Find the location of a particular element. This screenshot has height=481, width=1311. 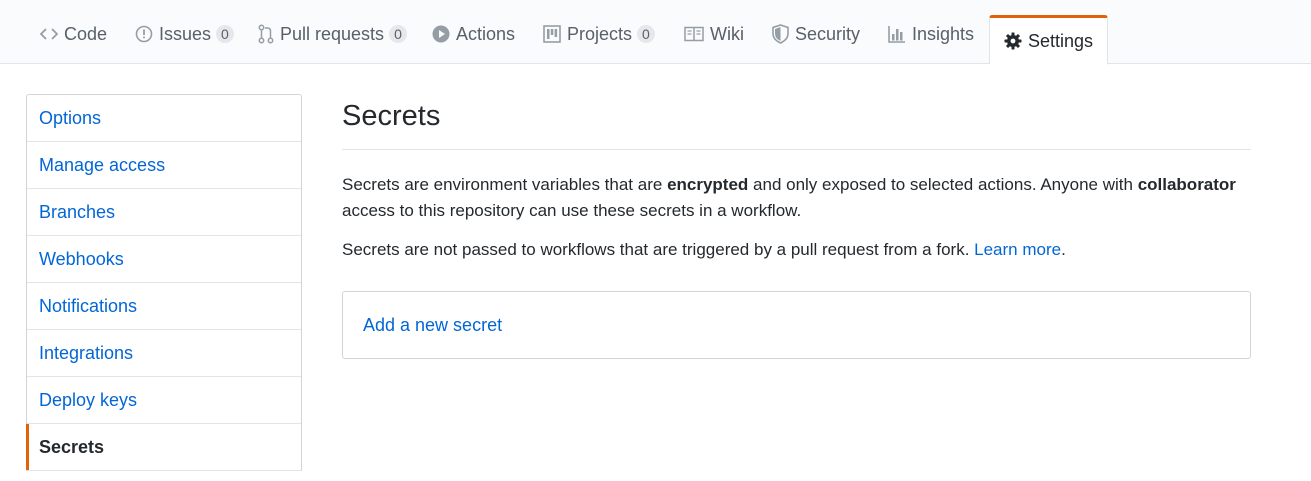

gear-icon is located at coordinates (1013, 41).